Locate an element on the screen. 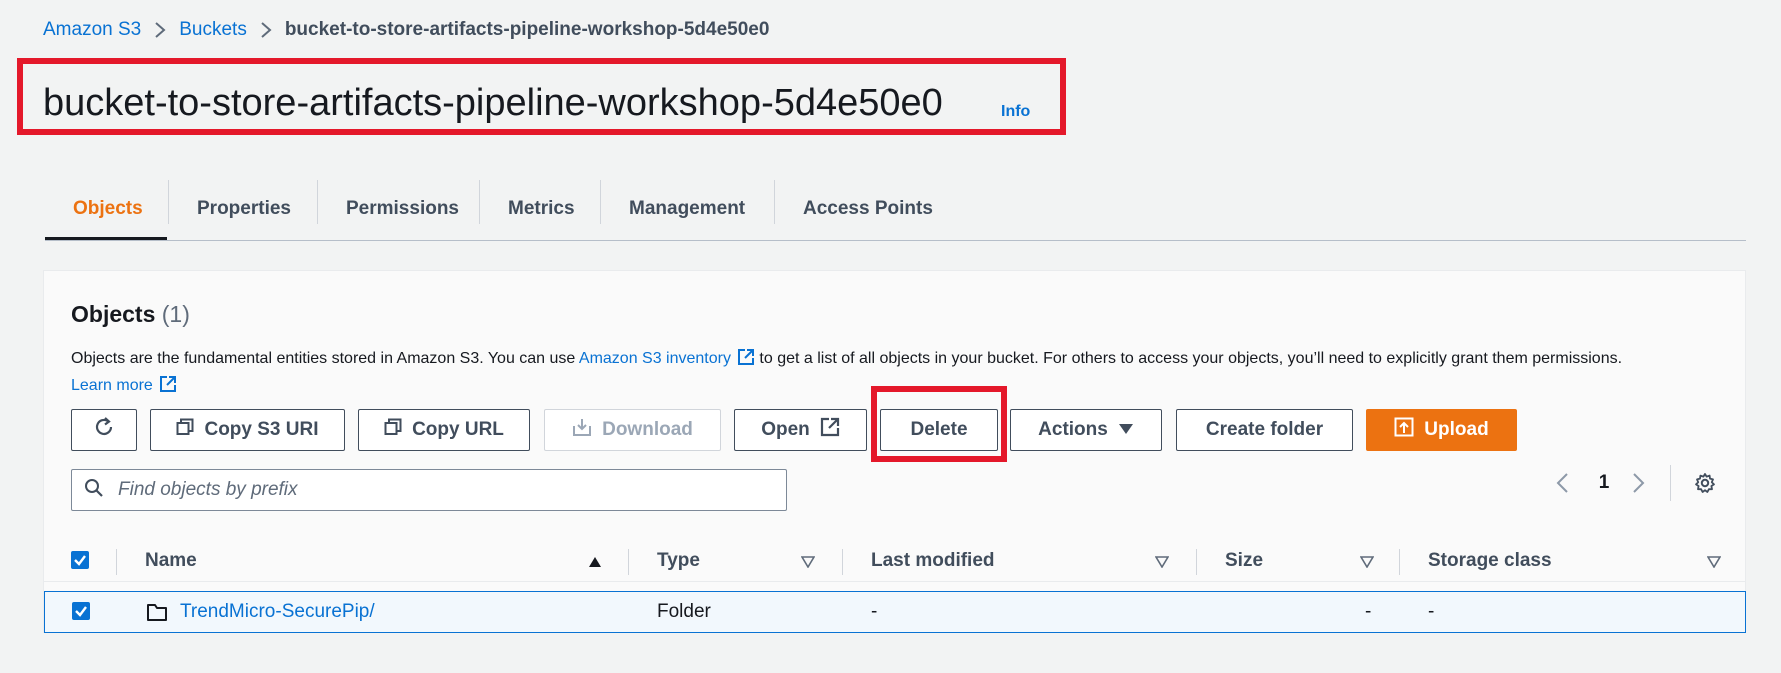 The image size is (1781, 673). inventory-link: Amazon S3 inventory is located at coordinates (655, 358).